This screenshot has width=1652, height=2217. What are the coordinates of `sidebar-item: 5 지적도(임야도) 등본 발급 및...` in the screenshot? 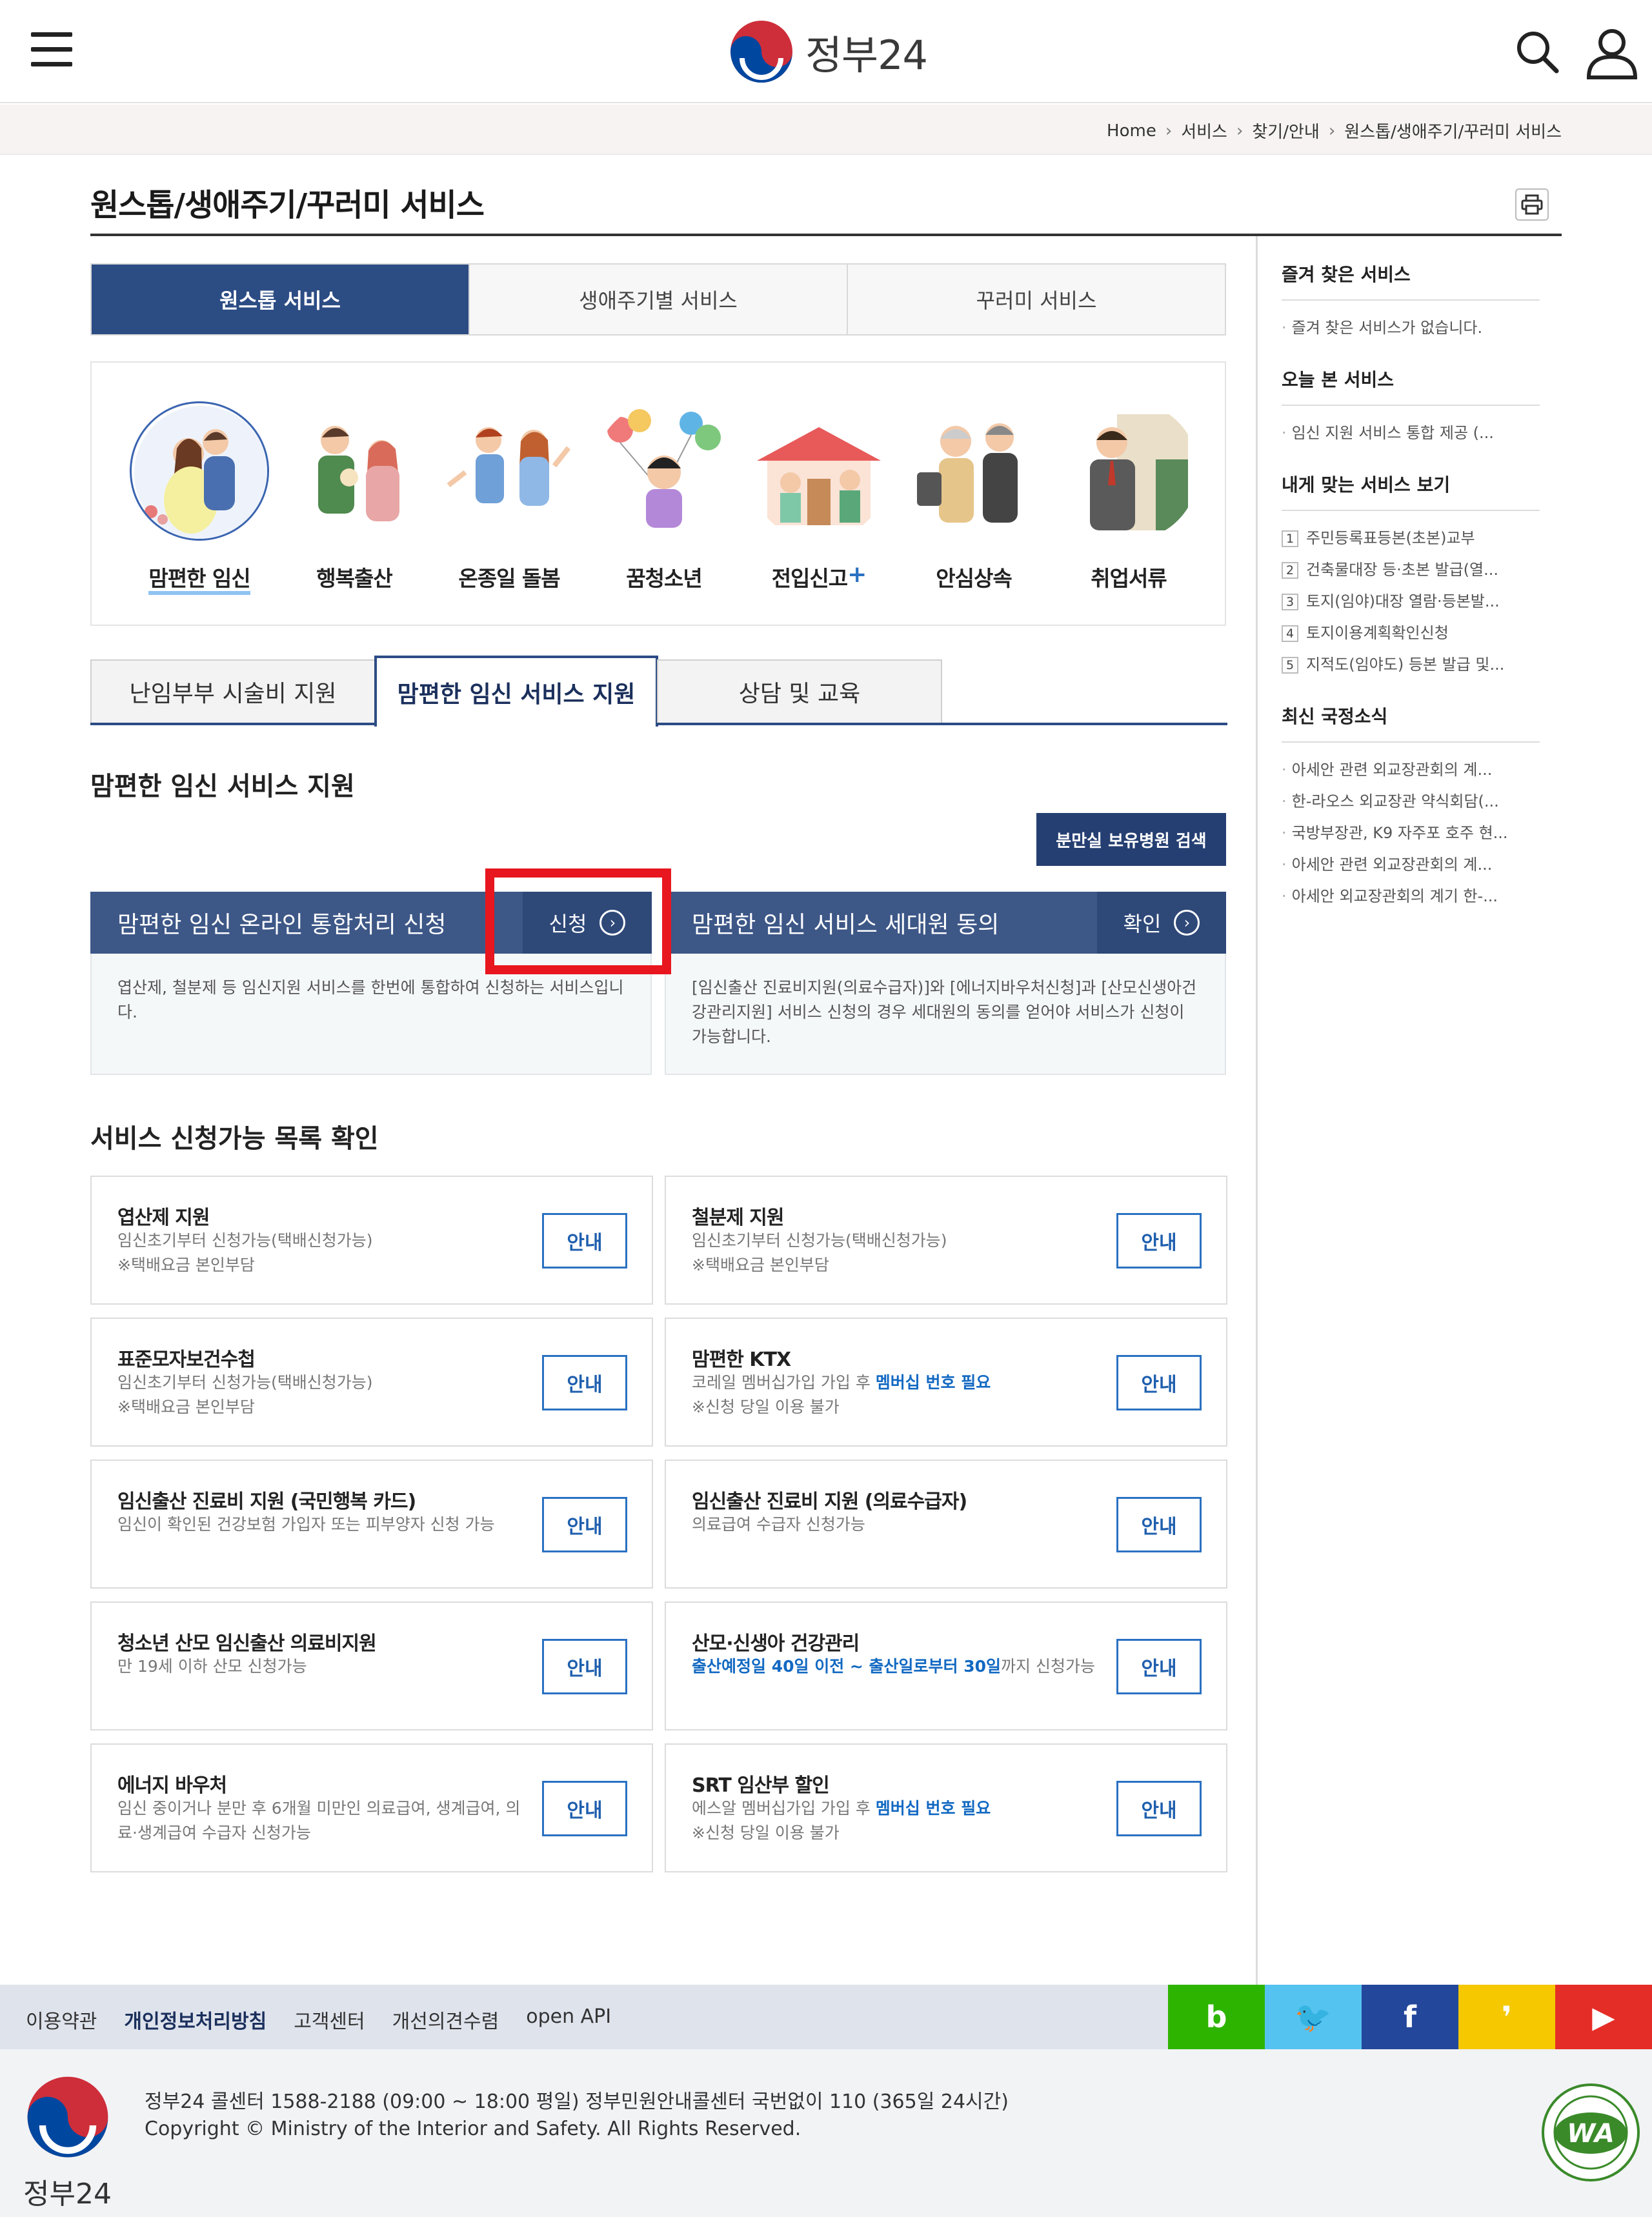 It's located at (1411, 665).